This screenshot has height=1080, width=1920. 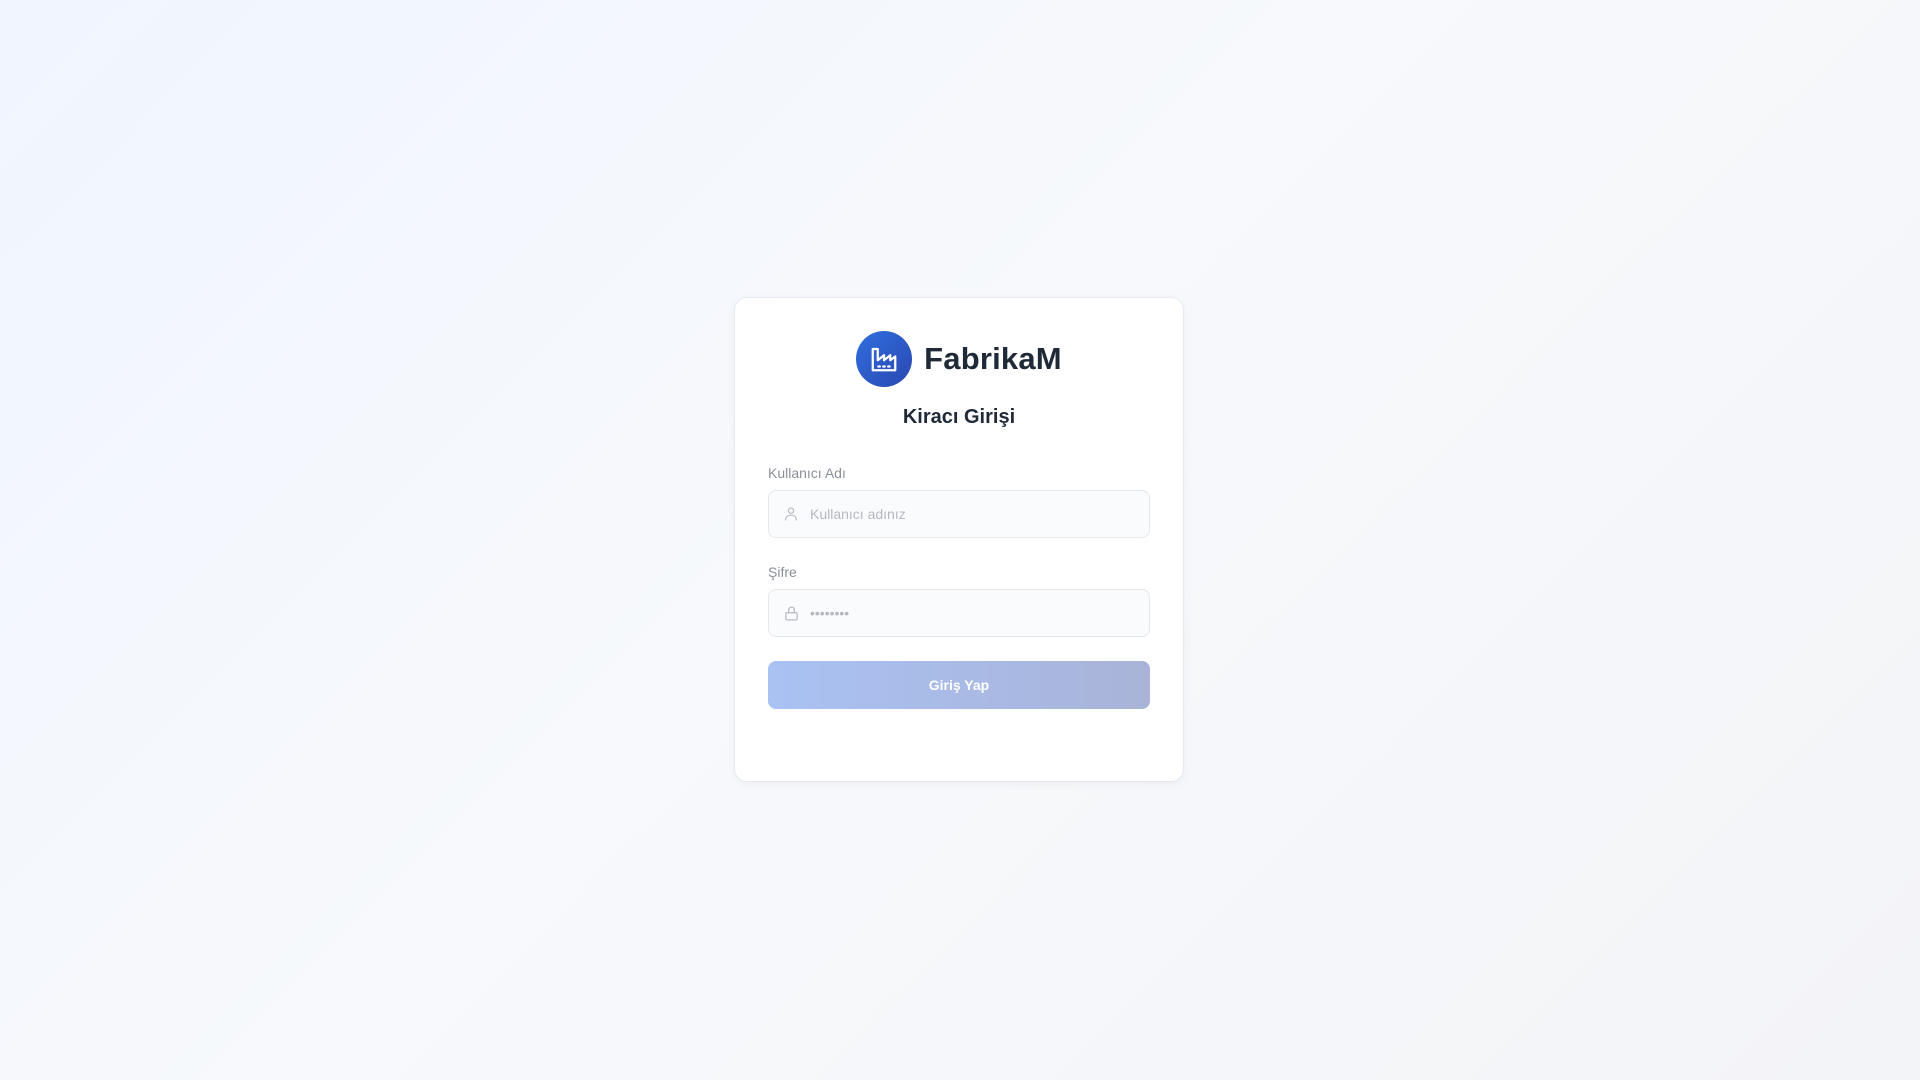 I want to click on password-input, so click(x=979, y=613).